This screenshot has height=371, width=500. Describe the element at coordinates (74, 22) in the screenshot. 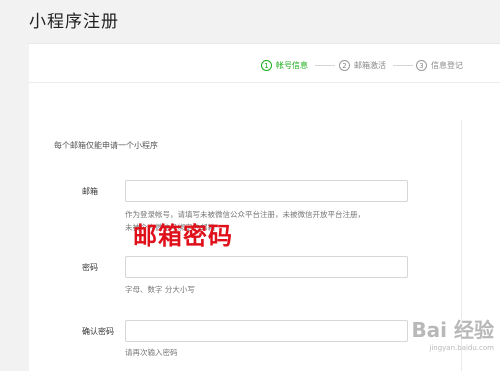

I see `page-title: 小程序注册` at that location.